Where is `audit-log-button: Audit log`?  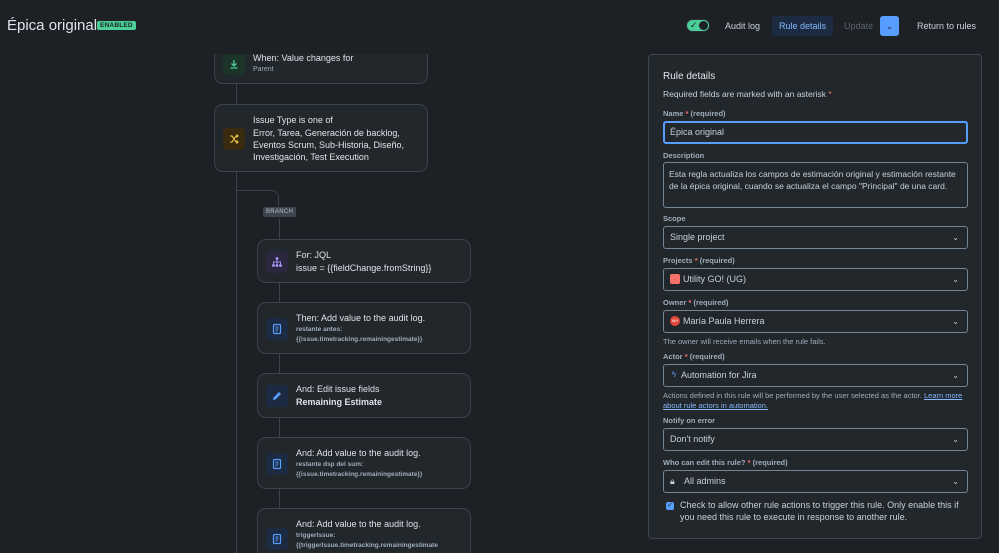
audit-log-button: Audit log is located at coordinates (742, 26).